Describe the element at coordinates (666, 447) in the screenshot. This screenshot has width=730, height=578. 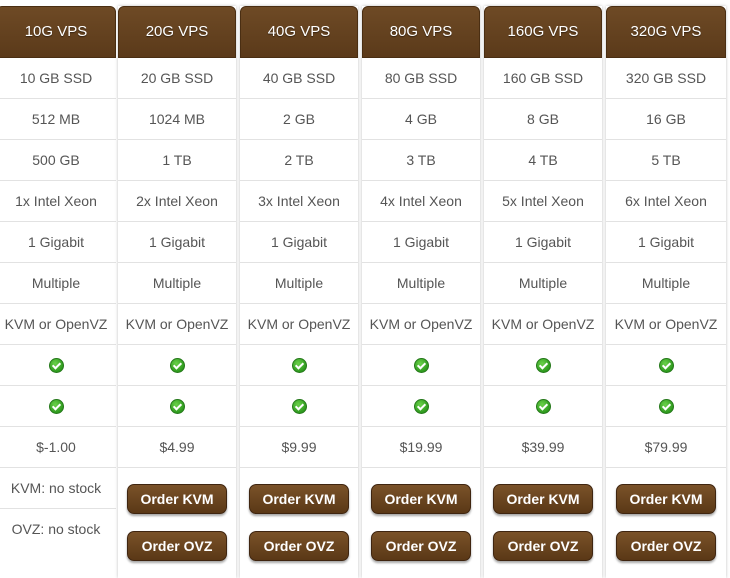
I see `price-cell: $79.99` at that location.